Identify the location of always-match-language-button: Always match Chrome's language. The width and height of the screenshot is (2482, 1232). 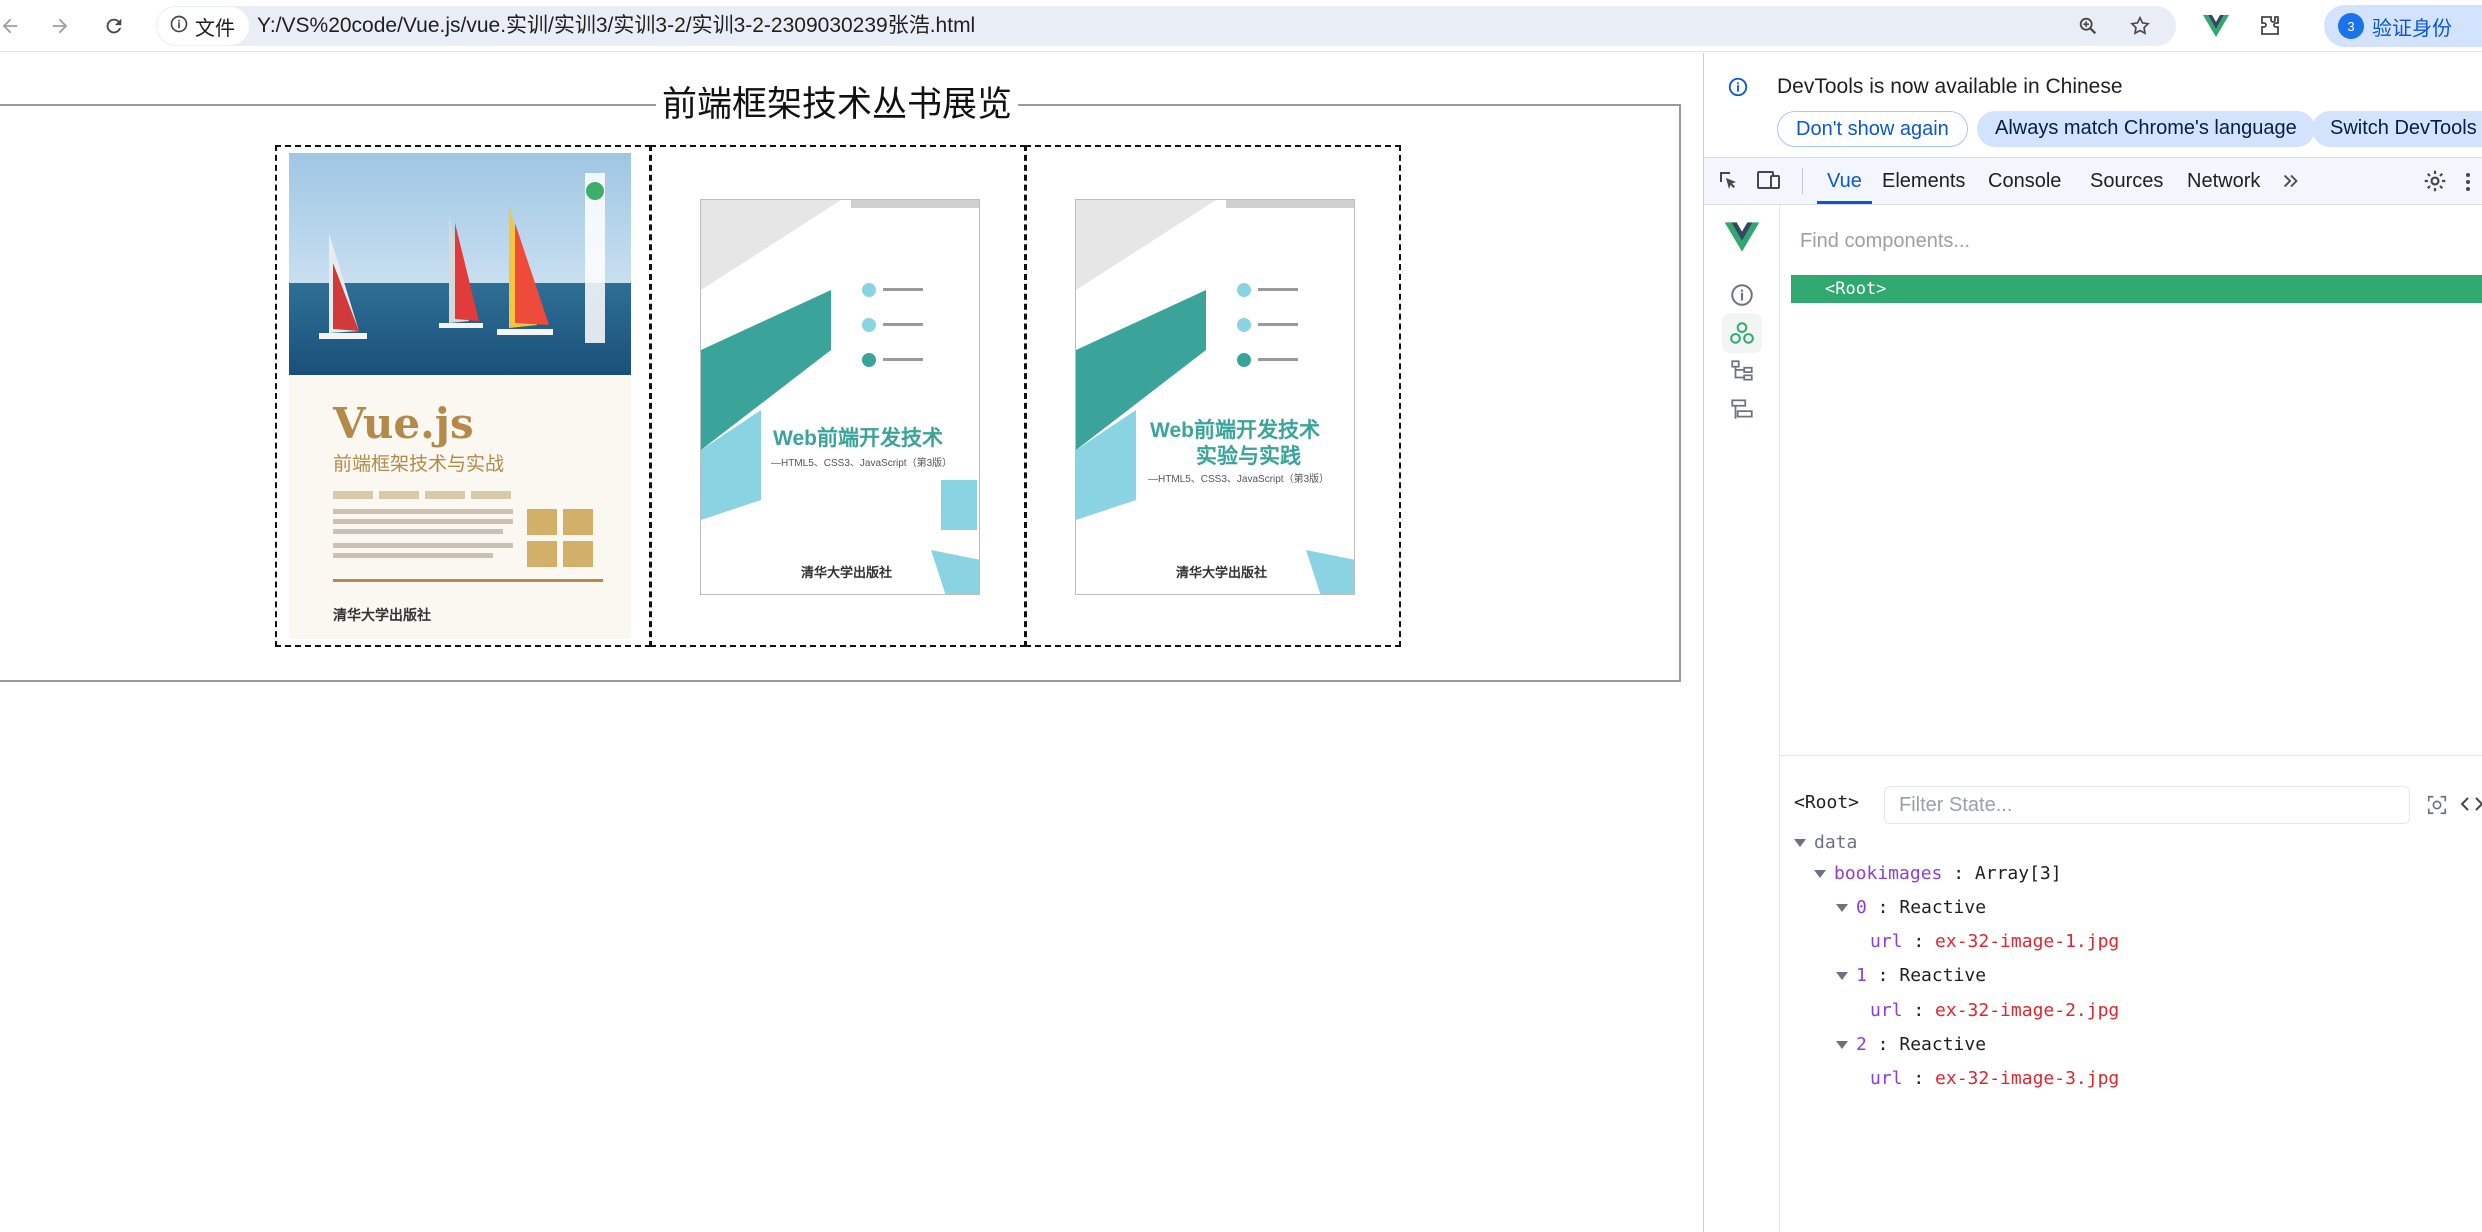
(2146, 129).